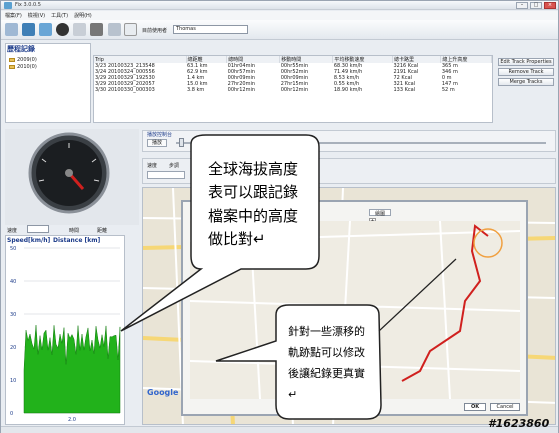 This screenshot has width=559, height=433. What do you see at coordinates (196, 166) in the screenshot?
I see `filter-label: 心率` at bounding box center [196, 166].